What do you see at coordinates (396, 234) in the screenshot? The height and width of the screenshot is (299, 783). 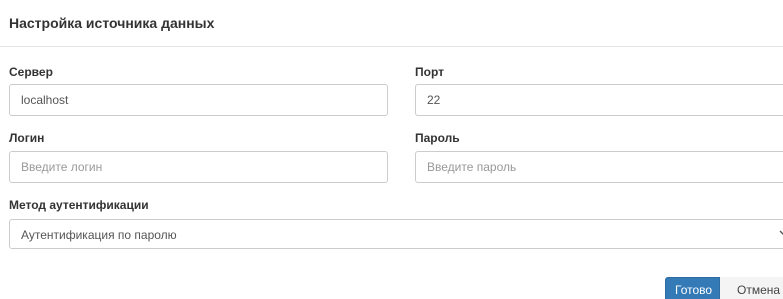 I see `auth-method-select: Аутентификация по паролю` at bounding box center [396, 234].